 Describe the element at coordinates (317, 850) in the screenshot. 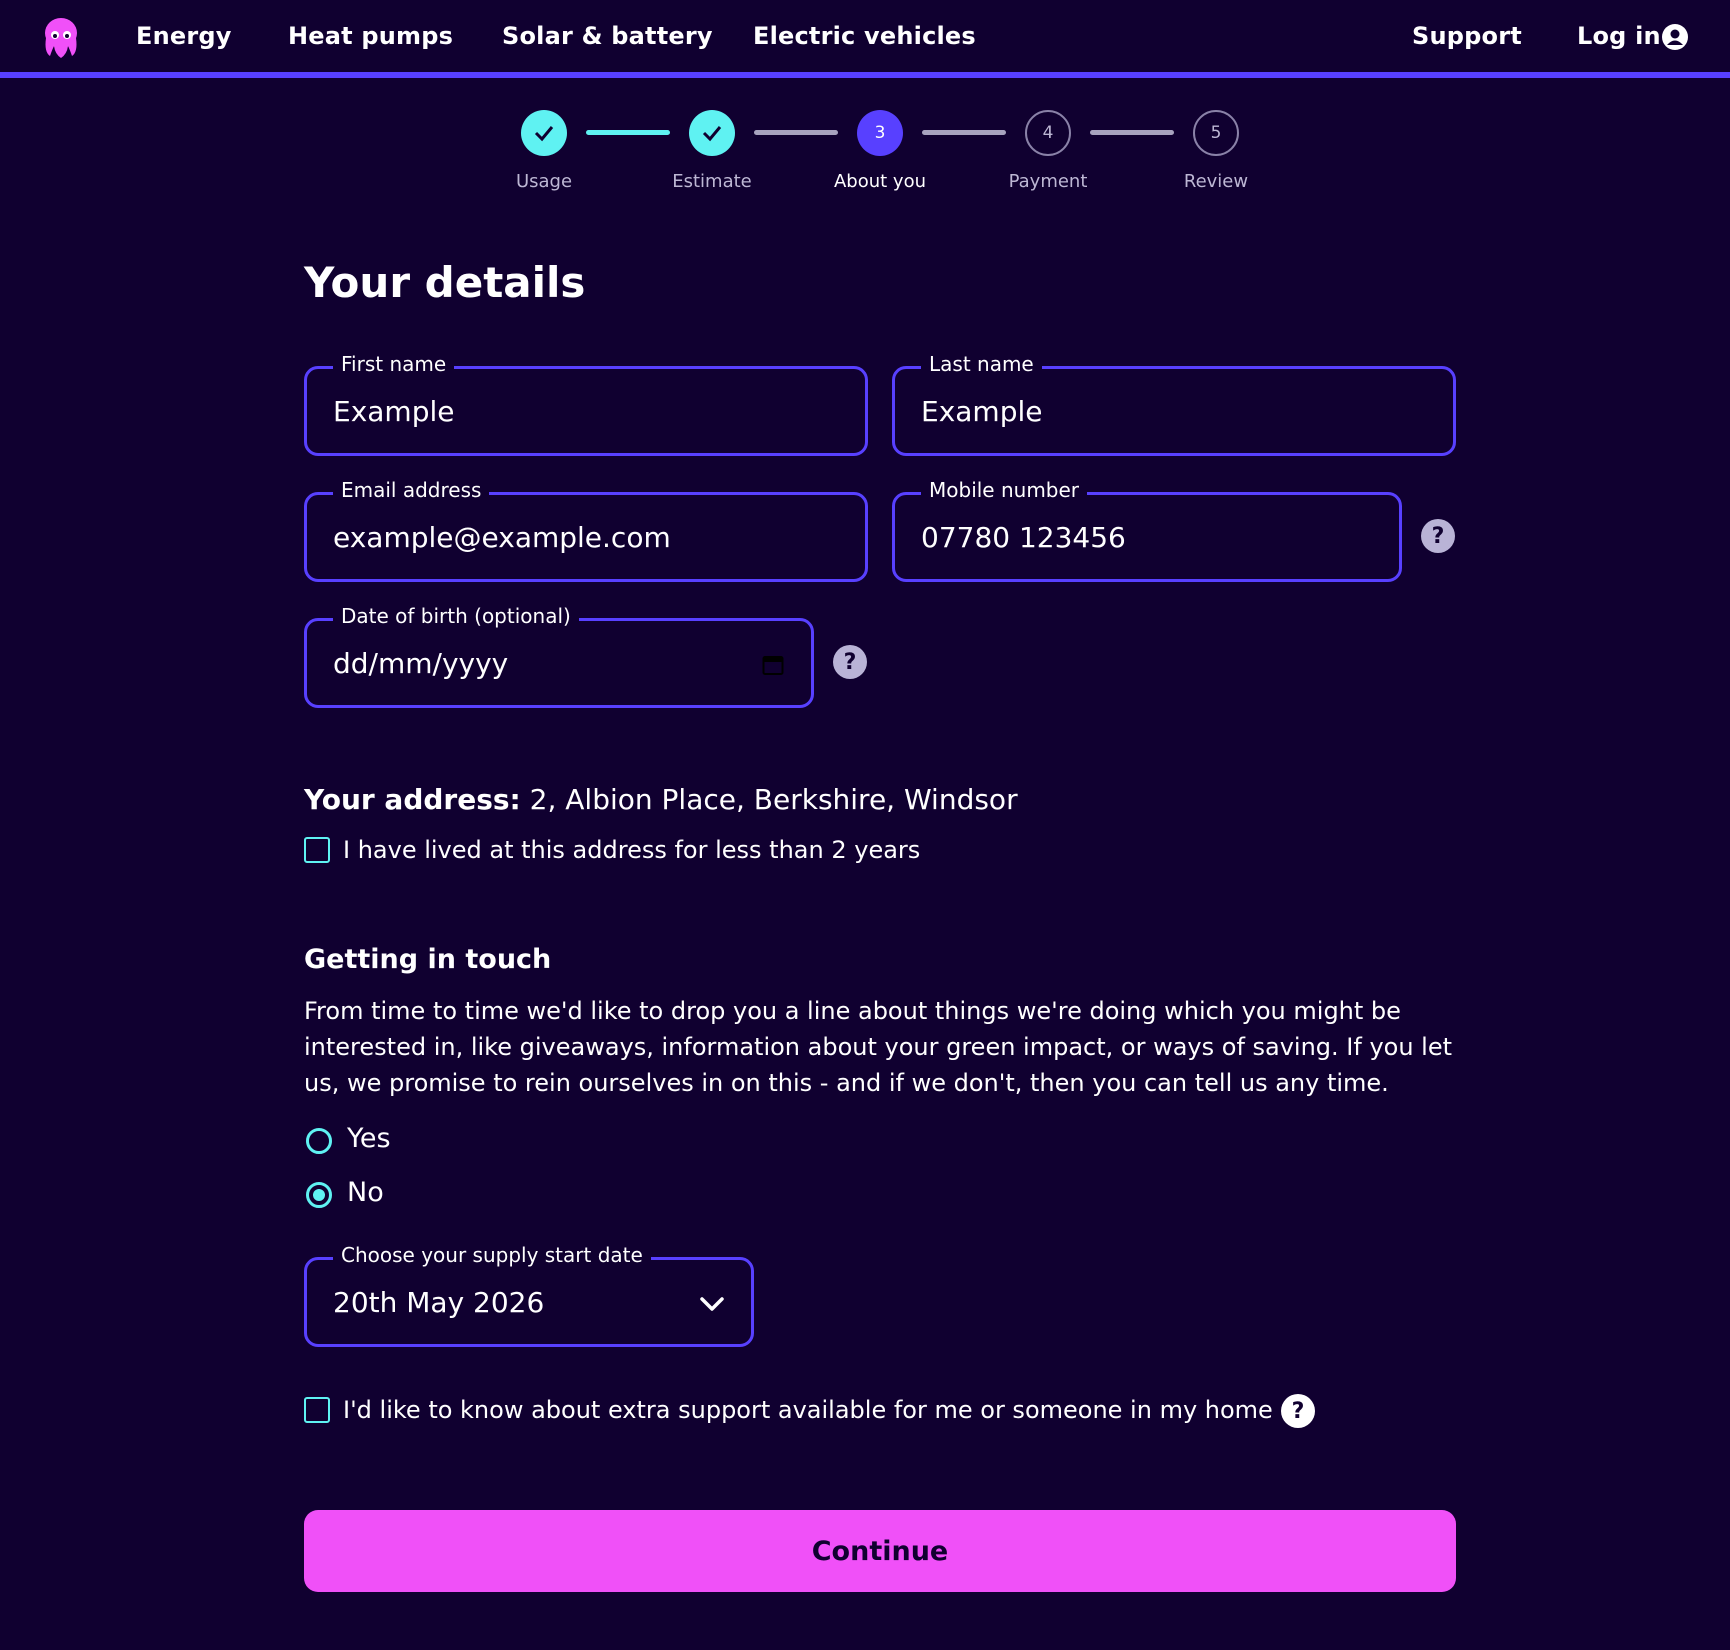

I see `lived-less-than-2-years-checkbox` at that location.